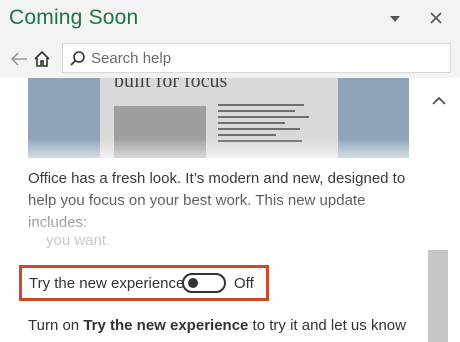 The height and width of the screenshot is (342, 460). I want to click on scrollbar, so click(441, 210).